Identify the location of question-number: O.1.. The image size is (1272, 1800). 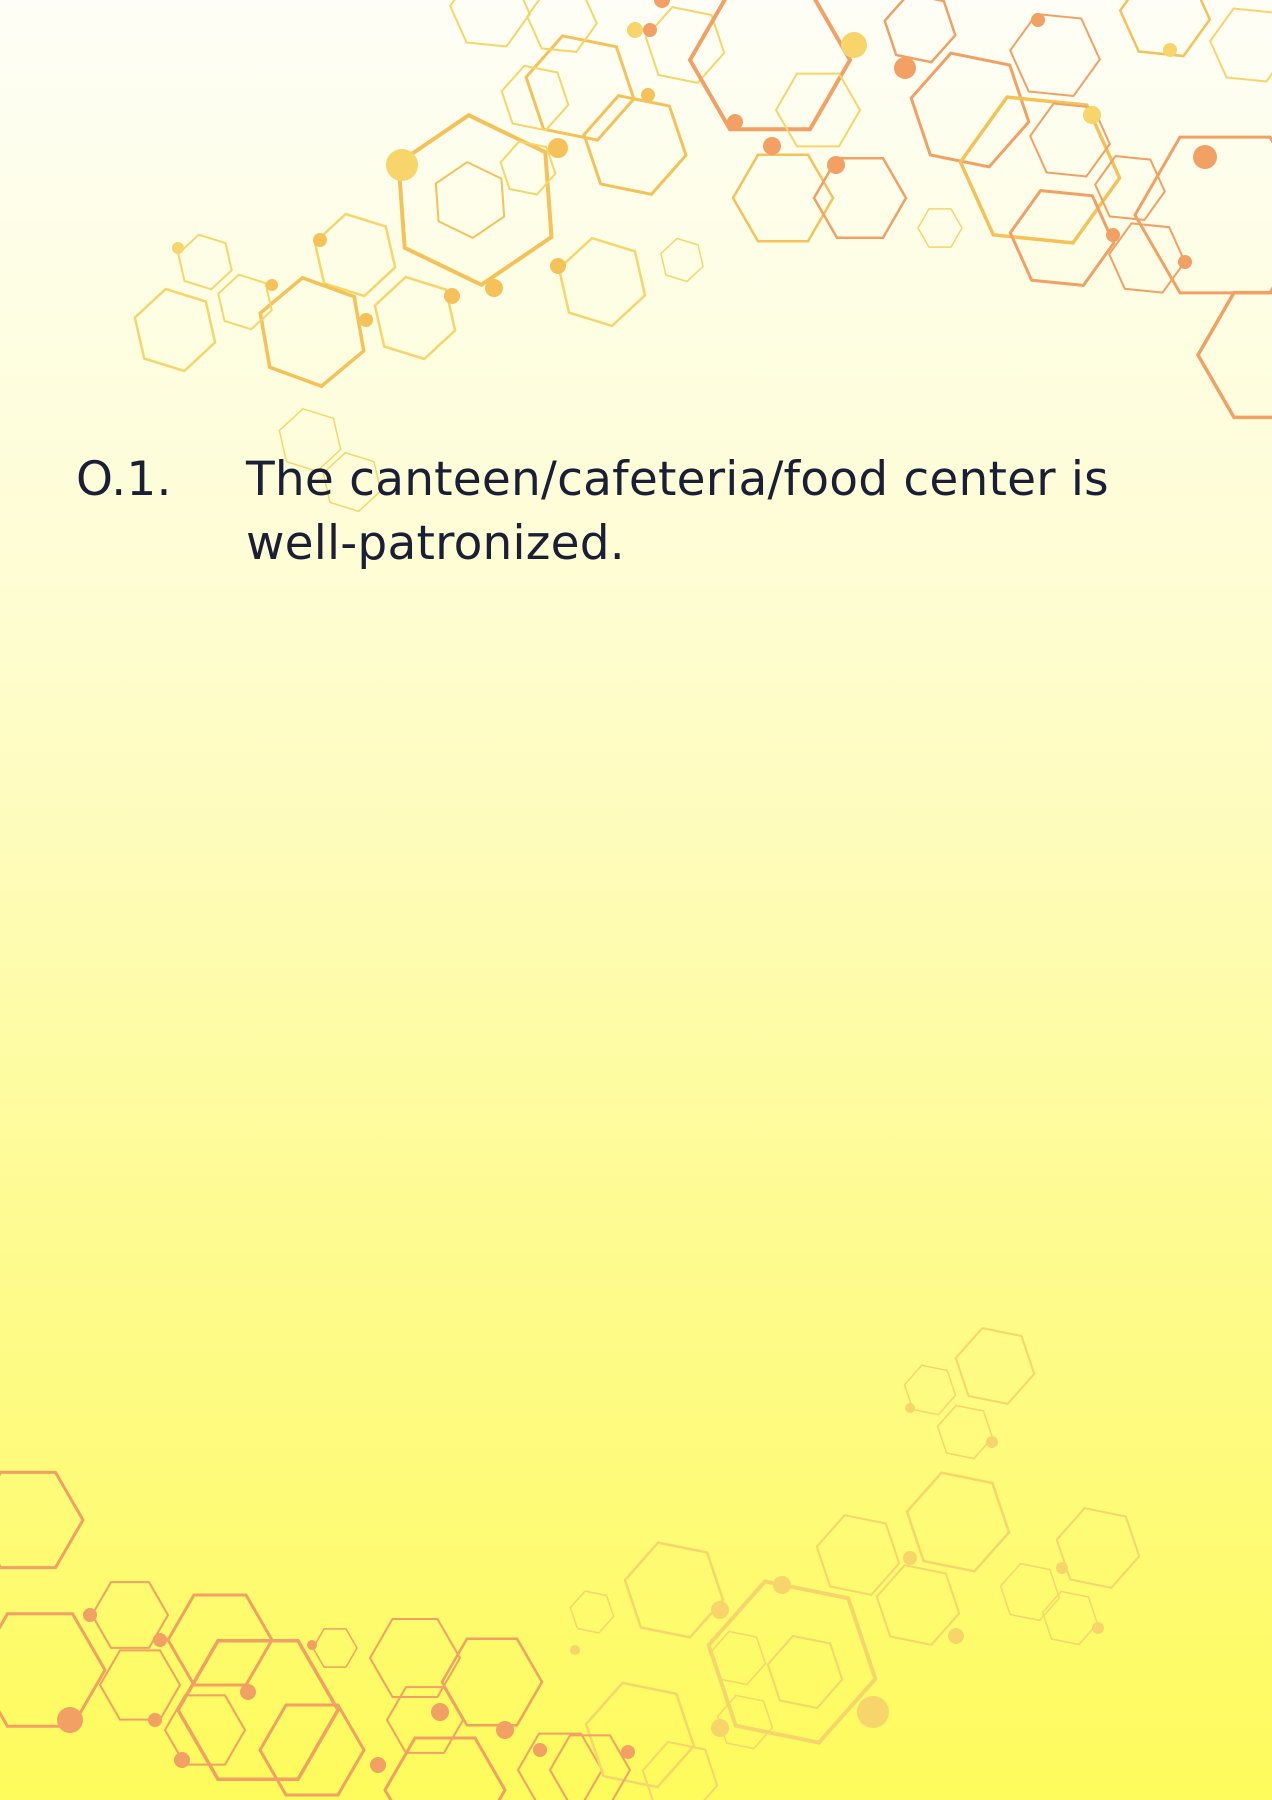
(124, 479).